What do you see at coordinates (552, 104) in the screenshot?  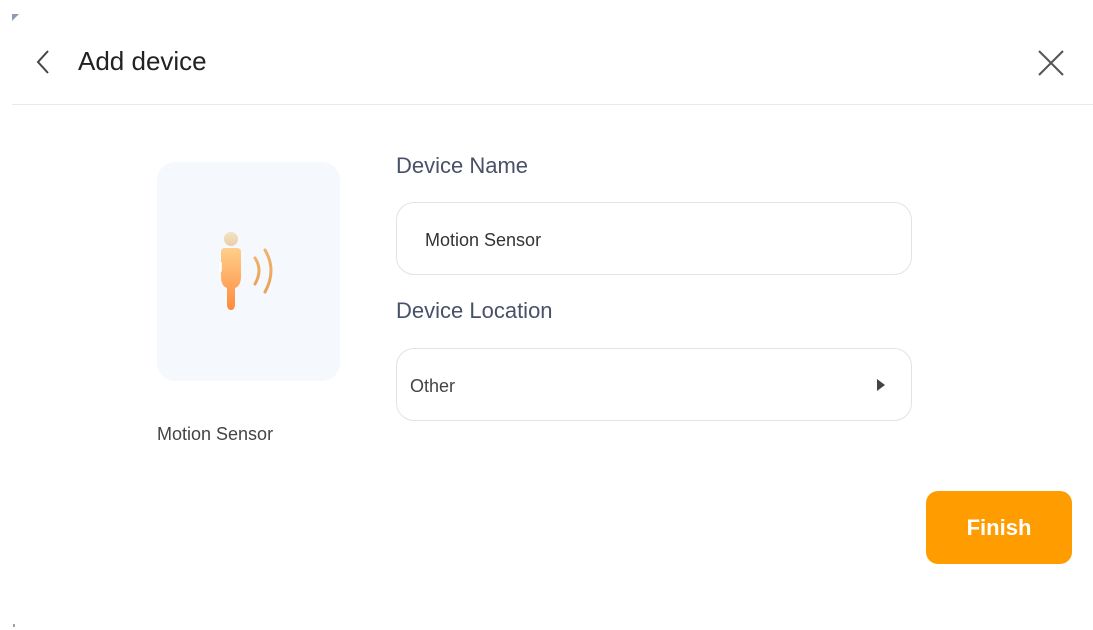 I see `header-divider` at bounding box center [552, 104].